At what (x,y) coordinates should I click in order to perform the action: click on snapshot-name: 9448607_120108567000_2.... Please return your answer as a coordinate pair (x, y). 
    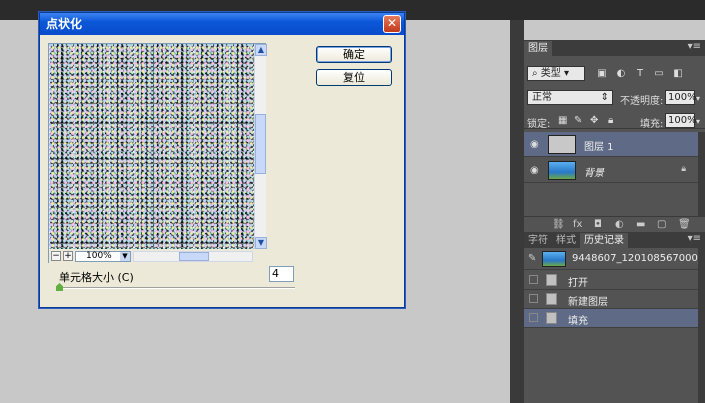
    Looking at the image, I should click on (638, 258).